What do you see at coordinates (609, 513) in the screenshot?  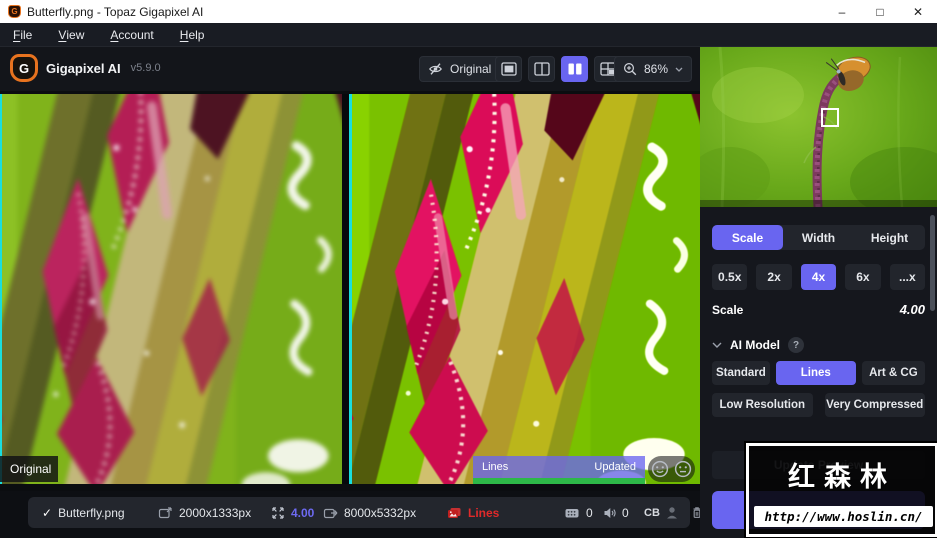 I see `blur-reduction-icon` at bounding box center [609, 513].